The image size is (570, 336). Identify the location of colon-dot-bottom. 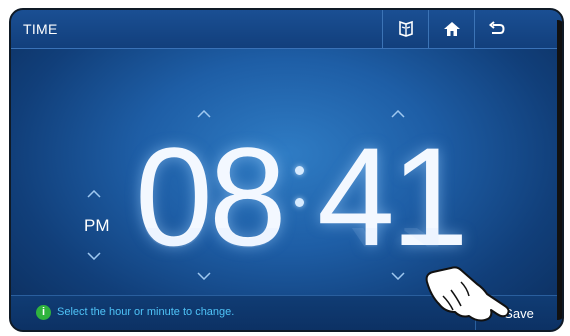
(299, 202).